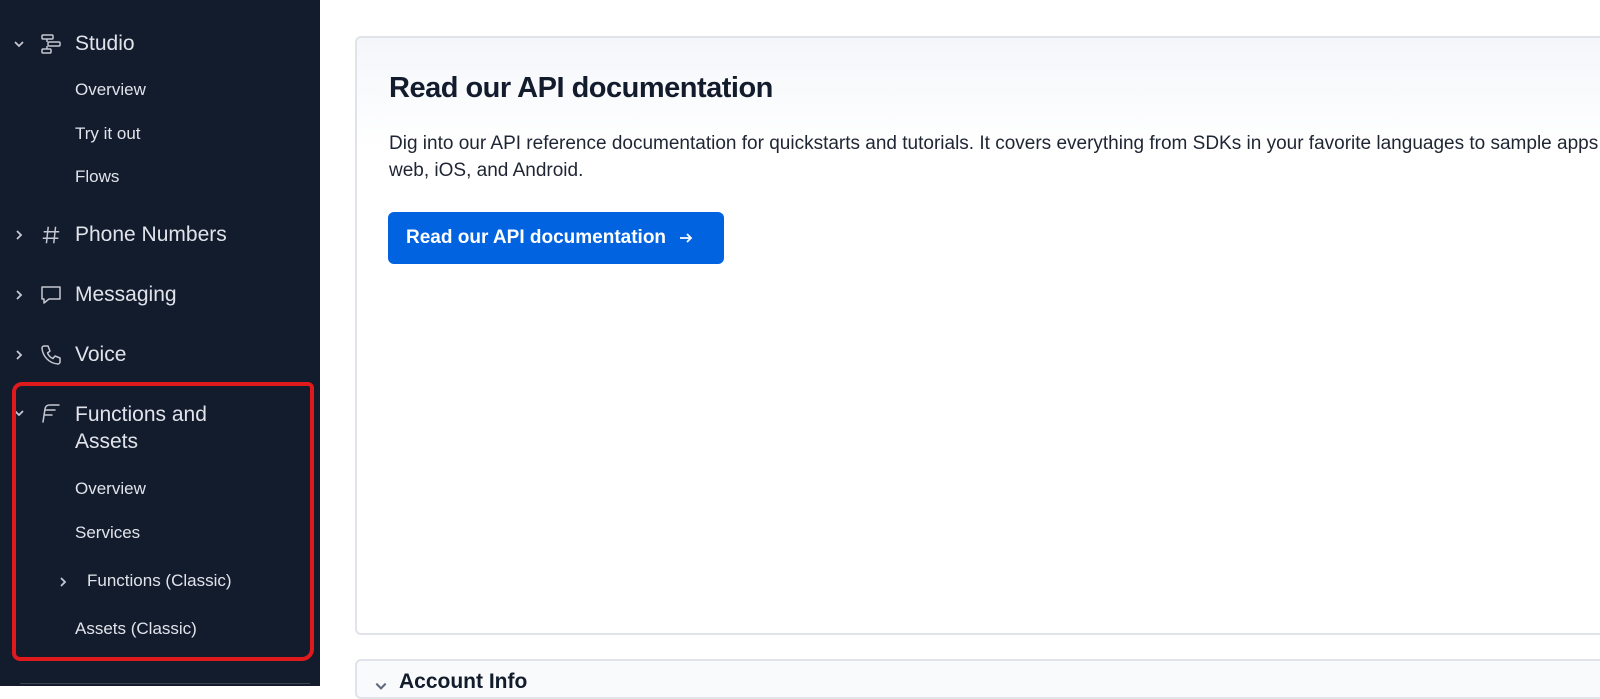 The height and width of the screenshot is (699, 1600). Describe the element at coordinates (51, 235) in the screenshot. I see `hash-icon` at that location.